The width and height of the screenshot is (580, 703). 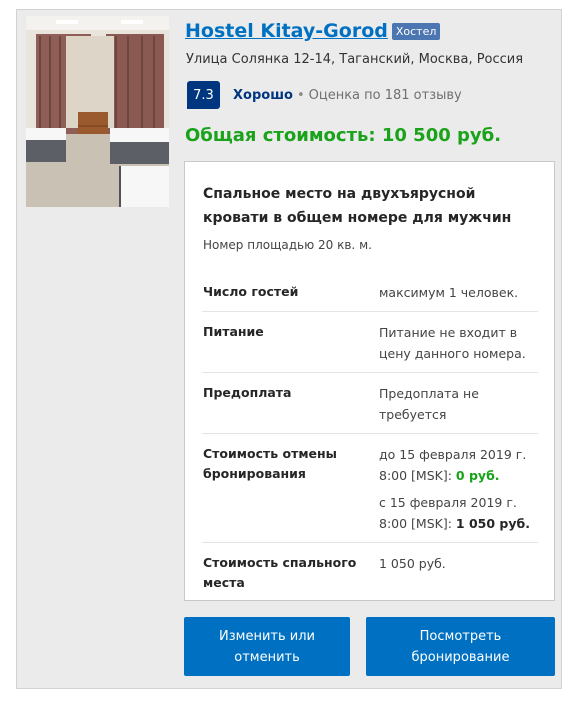 What do you see at coordinates (370, 403) in the screenshot?
I see `table-row-prepayment: Предоплата Предоплата не требуется` at bounding box center [370, 403].